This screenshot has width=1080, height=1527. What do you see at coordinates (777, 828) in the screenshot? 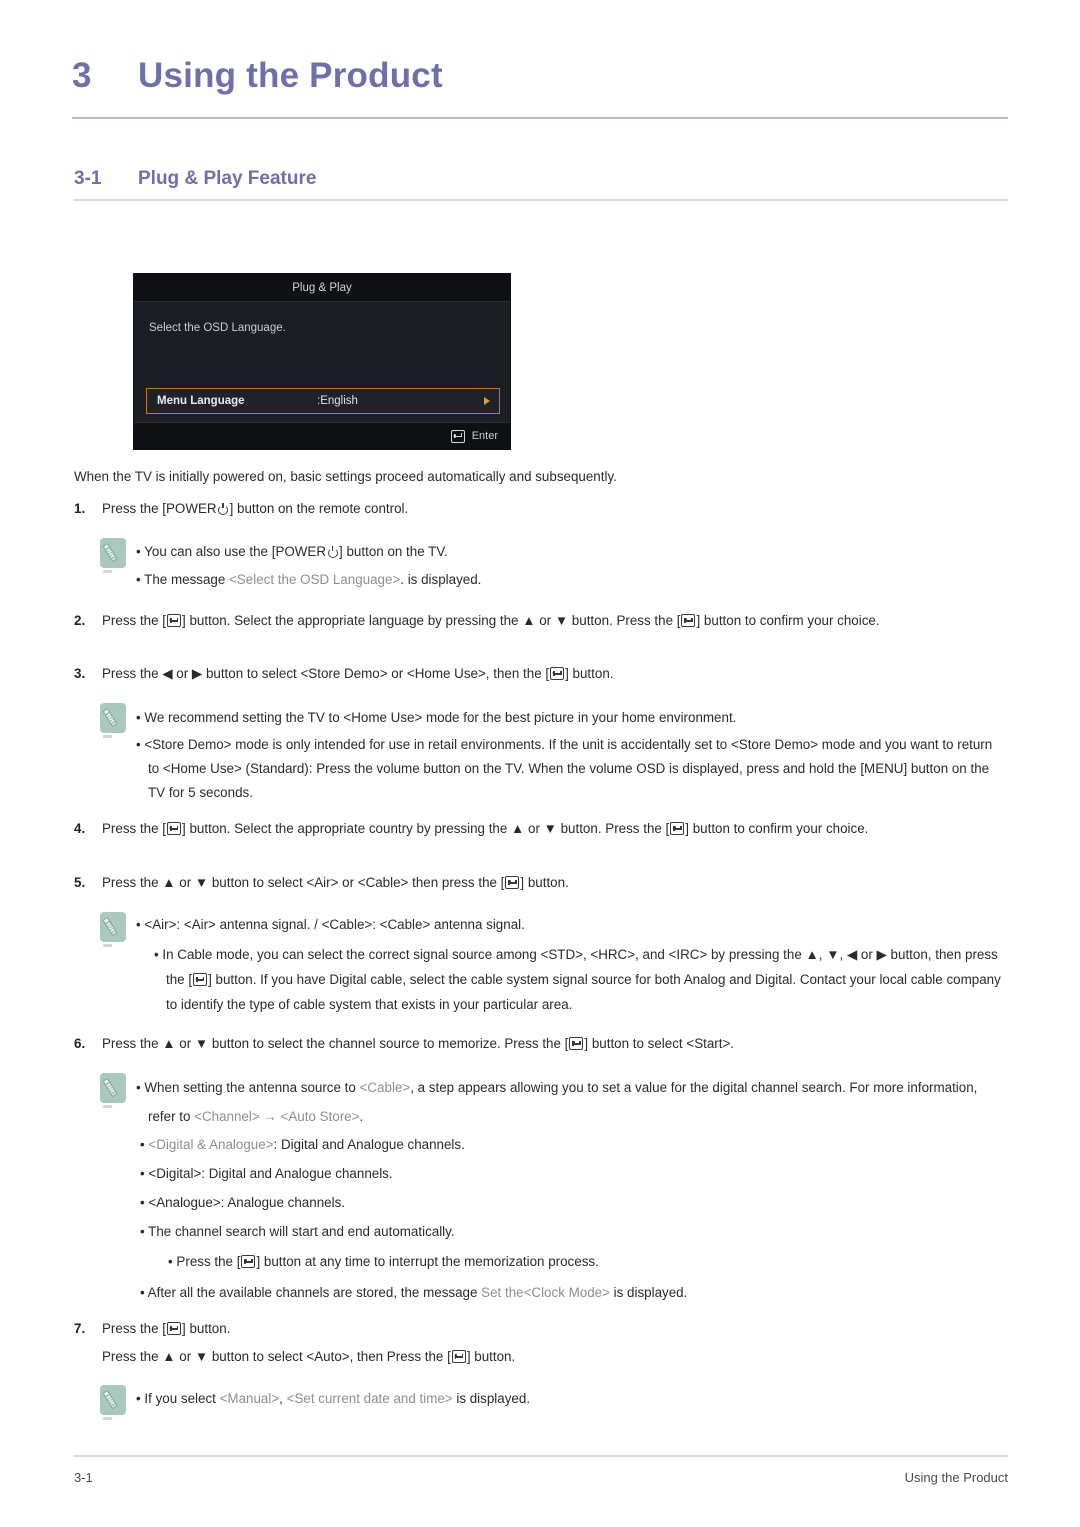
I see `step-4-text-c: ] button to confirm your choice.` at bounding box center [777, 828].